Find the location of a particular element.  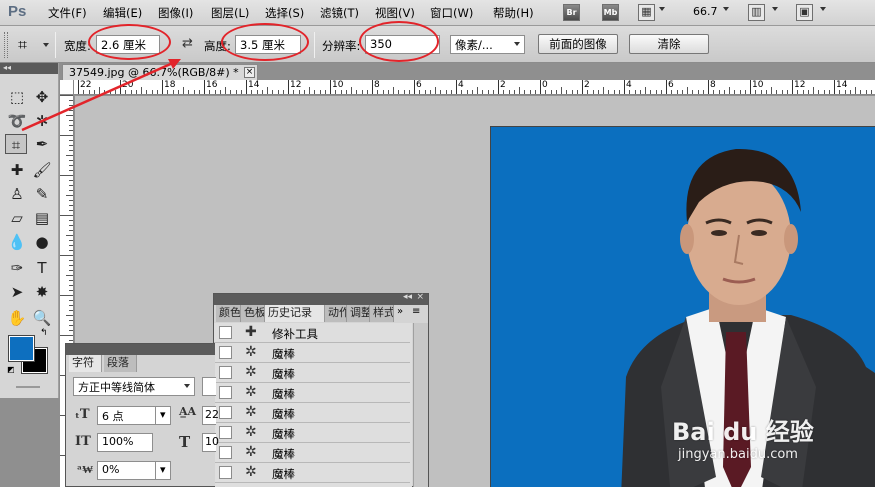

tab-color: 颜色 is located at coordinates (228, 313).